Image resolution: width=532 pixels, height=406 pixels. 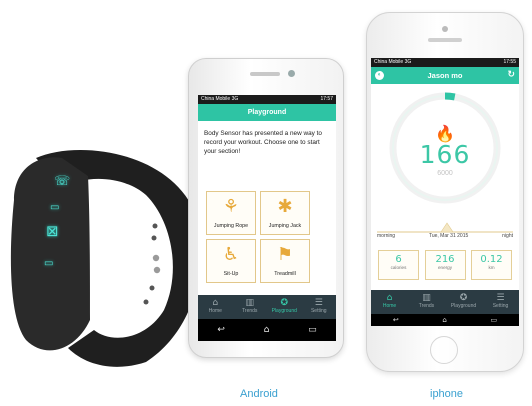 I want to click on jumping-jack-icon: ✱, so click(x=285, y=206).